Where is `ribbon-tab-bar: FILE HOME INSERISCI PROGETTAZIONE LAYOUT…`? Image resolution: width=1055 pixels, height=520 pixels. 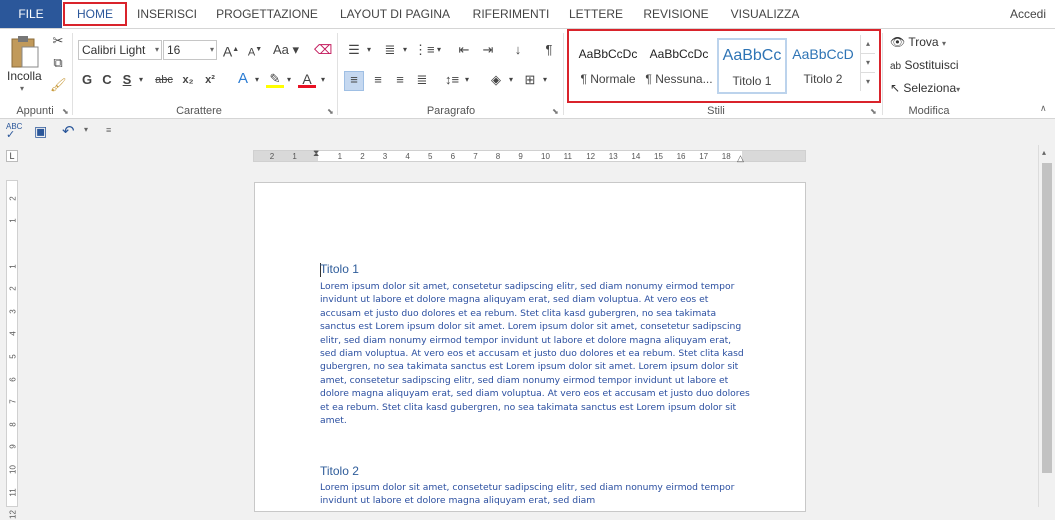
ribbon-tab-bar: FILE HOME INSERISCI PROGETTAZIONE LAYOUT… is located at coordinates (527, 14).